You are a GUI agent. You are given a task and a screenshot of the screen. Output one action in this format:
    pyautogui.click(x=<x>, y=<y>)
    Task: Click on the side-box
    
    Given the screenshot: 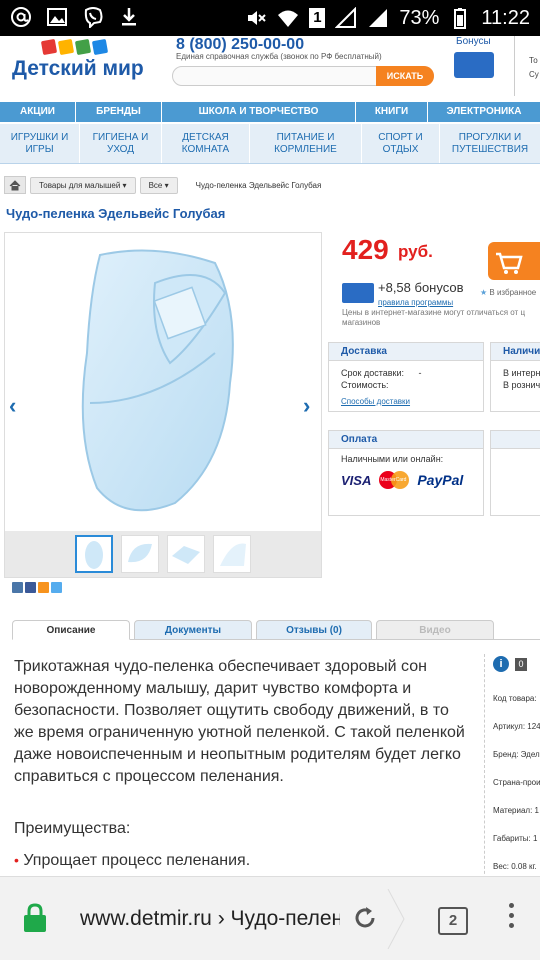 What is the action you would take?
    pyautogui.click(x=515, y=473)
    